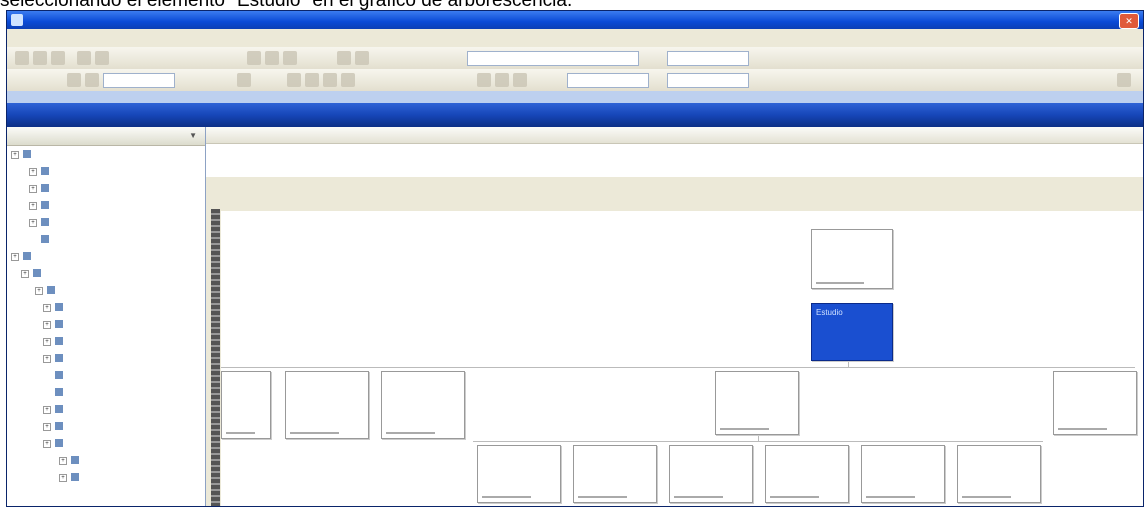  What do you see at coordinates (193, 135) in the screenshot?
I see `chevron-down-icon: ▼` at bounding box center [193, 135].